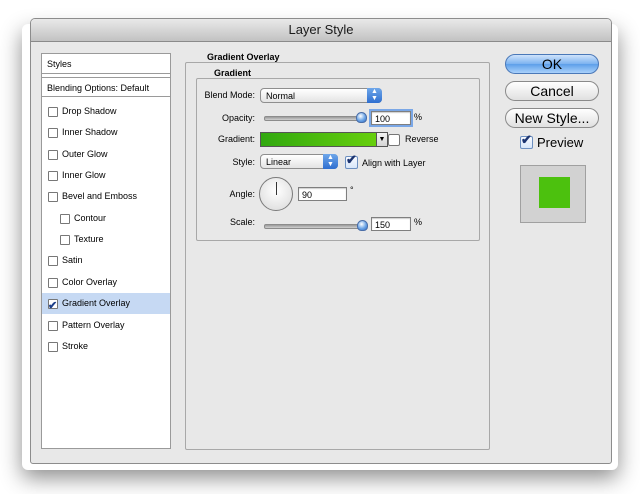 This screenshot has height=494, width=640. I want to click on style-item-inner-glow: Inner Glow, so click(106, 175).